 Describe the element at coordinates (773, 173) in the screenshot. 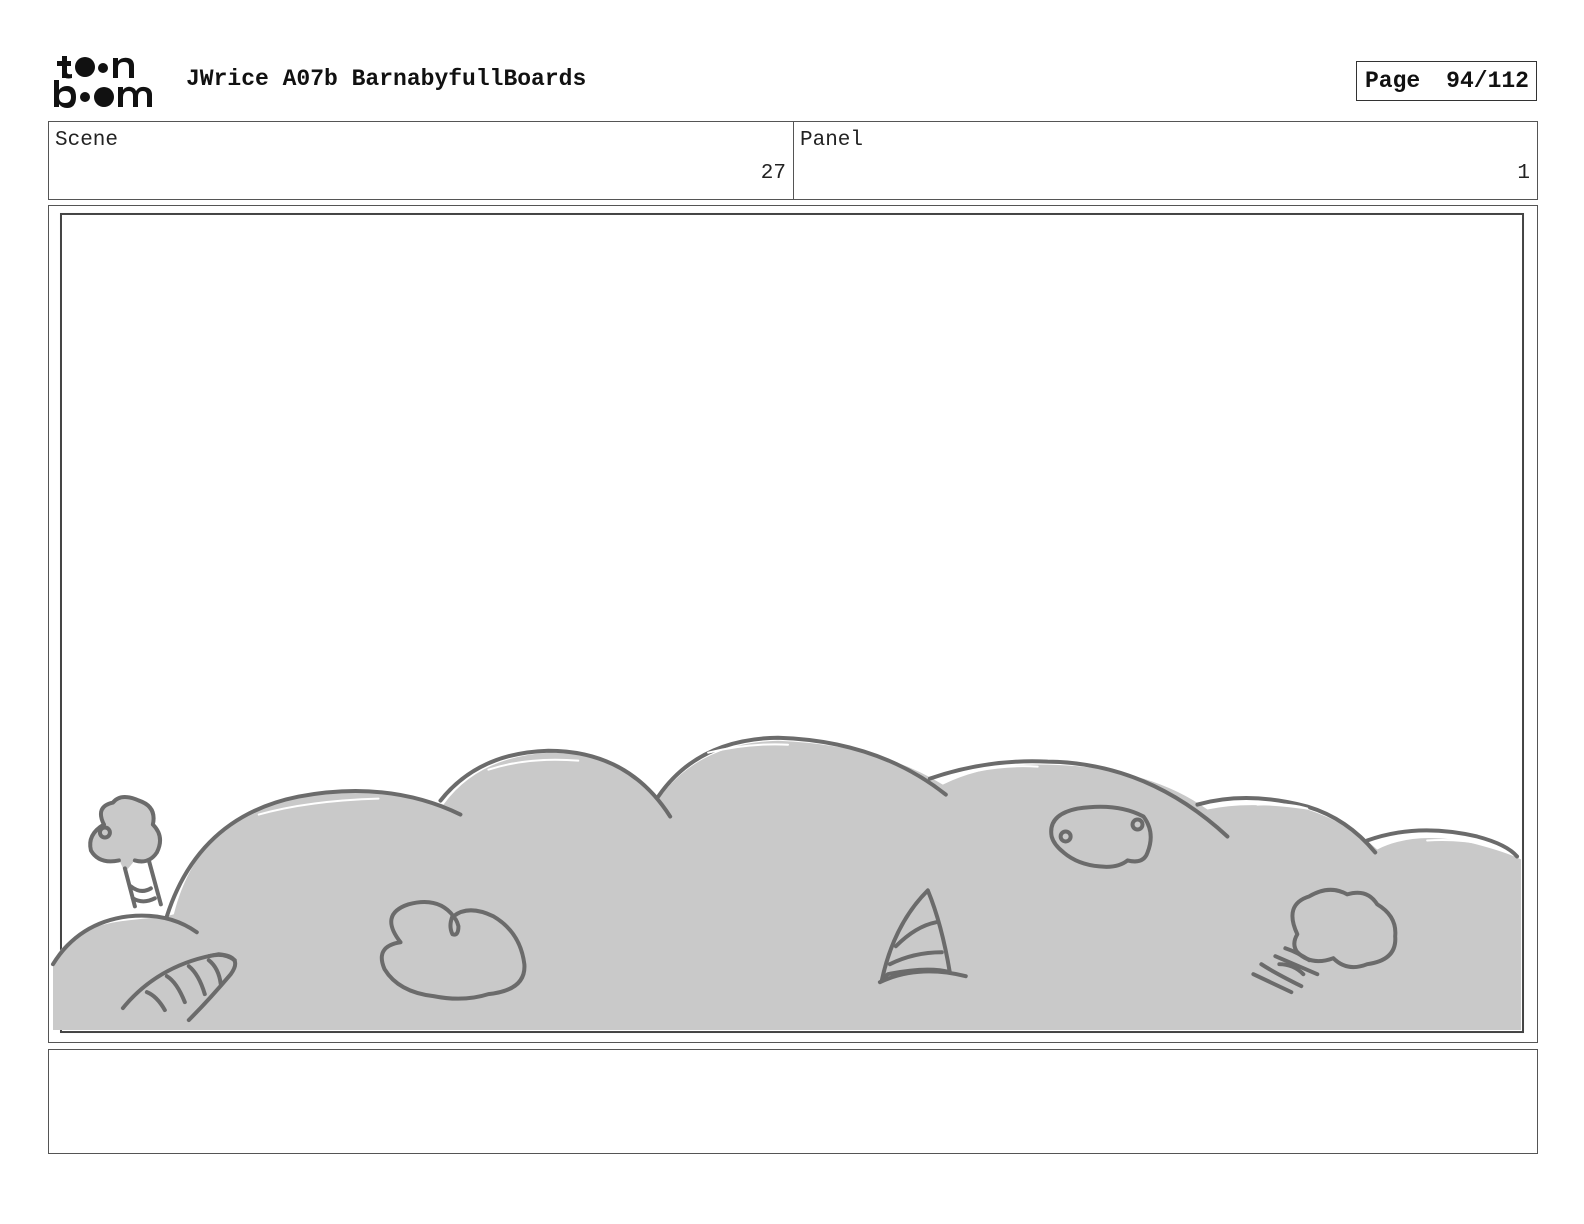

I see `scene-number: 27` at that location.